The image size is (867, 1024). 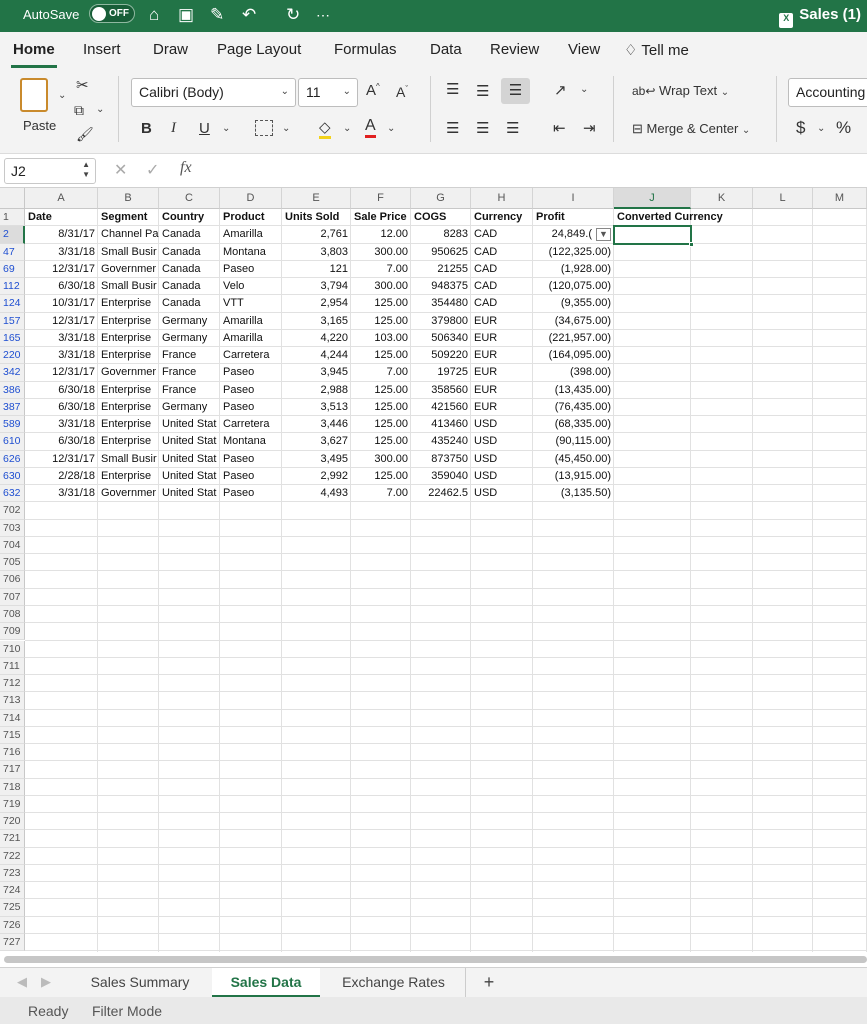 What do you see at coordinates (61, 303) in the screenshot?
I see `table-cell: 10/31/17` at bounding box center [61, 303].